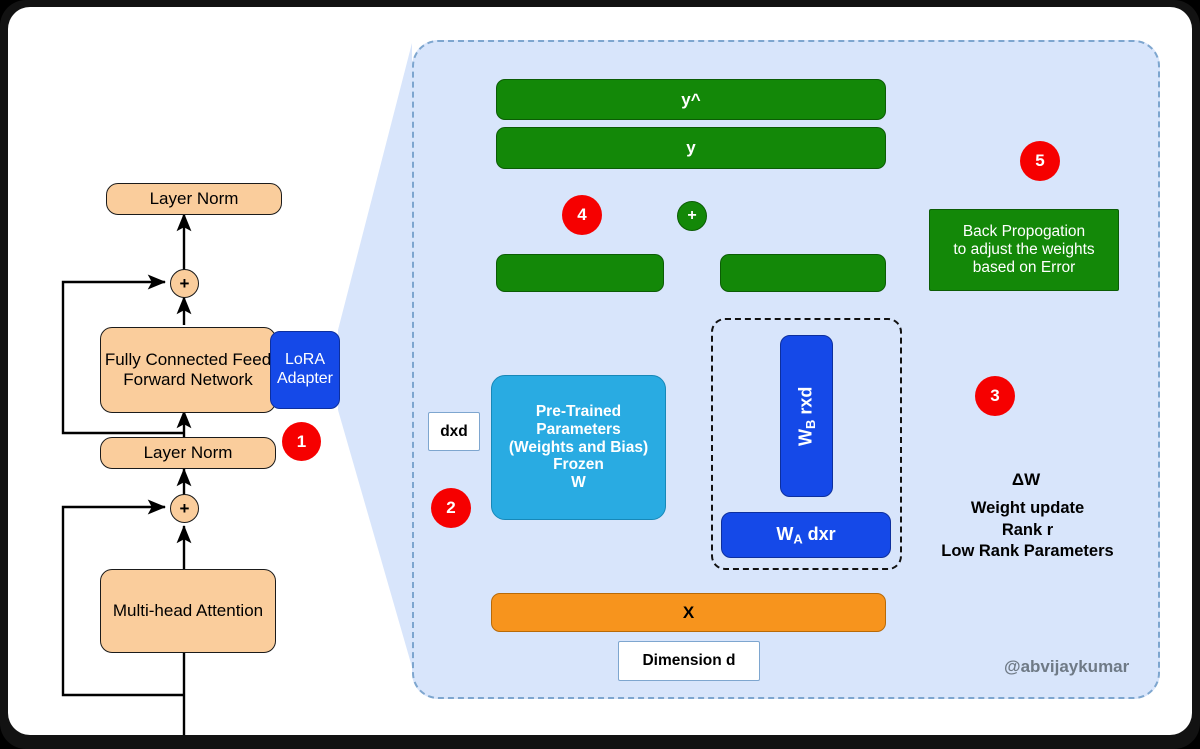  Describe the element at coordinates (803, 273) in the screenshot. I see `right-branch-box` at that location.